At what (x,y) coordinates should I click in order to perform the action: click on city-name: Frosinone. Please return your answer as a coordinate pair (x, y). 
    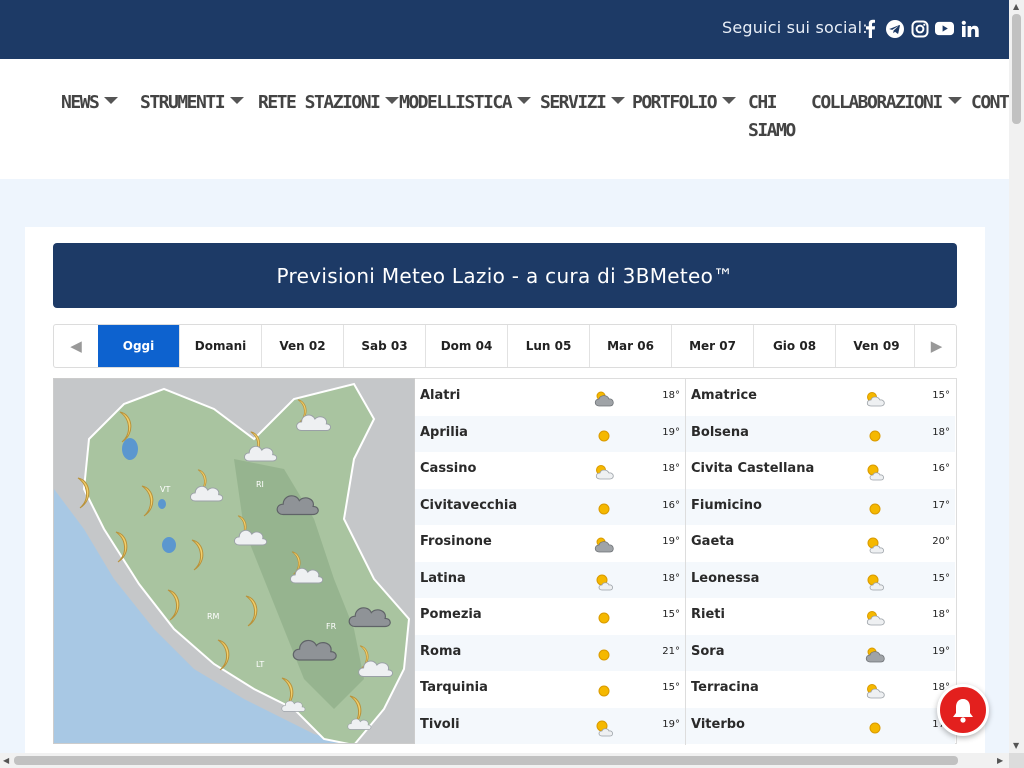
    Looking at the image, I should click on (456, 541).